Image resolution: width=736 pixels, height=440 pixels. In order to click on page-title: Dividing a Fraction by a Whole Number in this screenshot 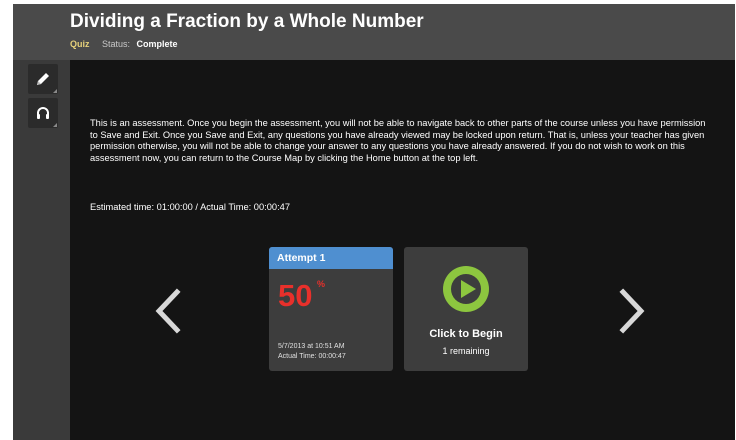, I will do `click(247, 21)`.